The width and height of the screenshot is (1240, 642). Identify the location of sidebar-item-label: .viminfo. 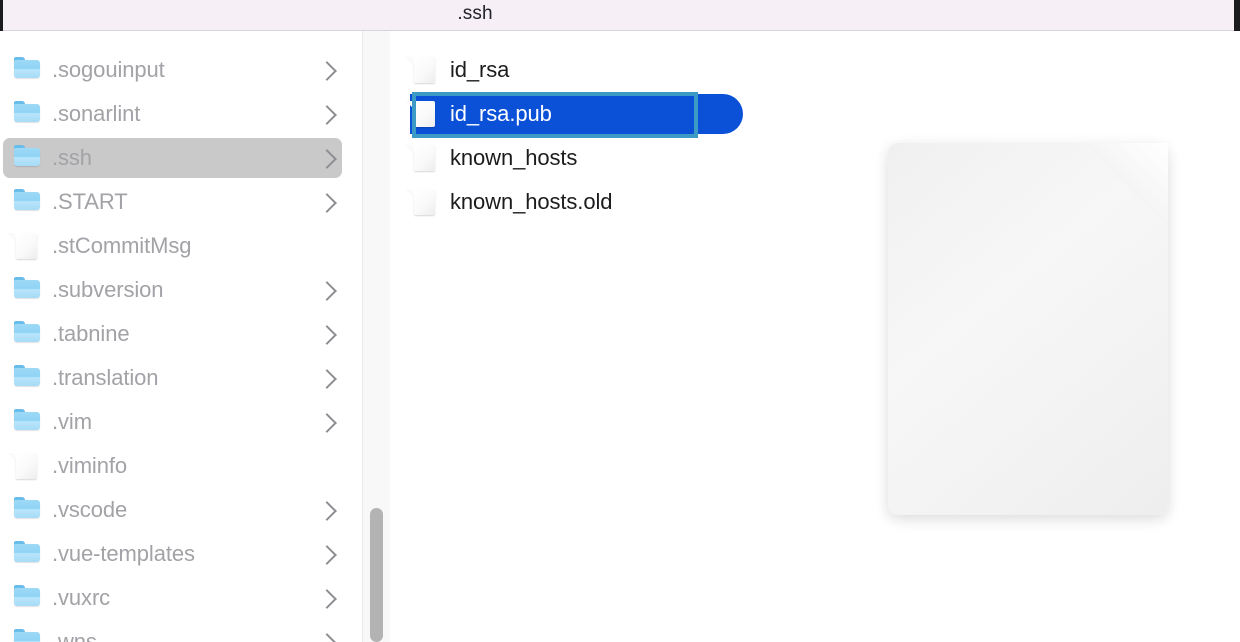
(89, 465).